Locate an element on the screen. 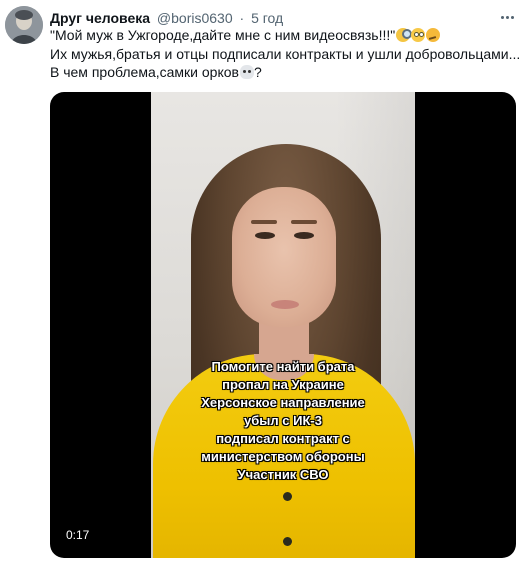 The width and height of the screenshot is (525, 564). tweet-header: Друг человека @boris0630 · 5 год is located at coordinates (277, 18).